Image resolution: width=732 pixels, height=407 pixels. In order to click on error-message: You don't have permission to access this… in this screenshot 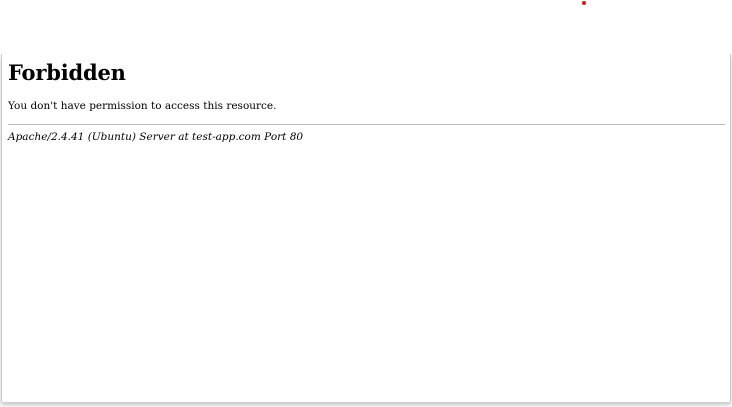, I will do `click(142, 106)`.